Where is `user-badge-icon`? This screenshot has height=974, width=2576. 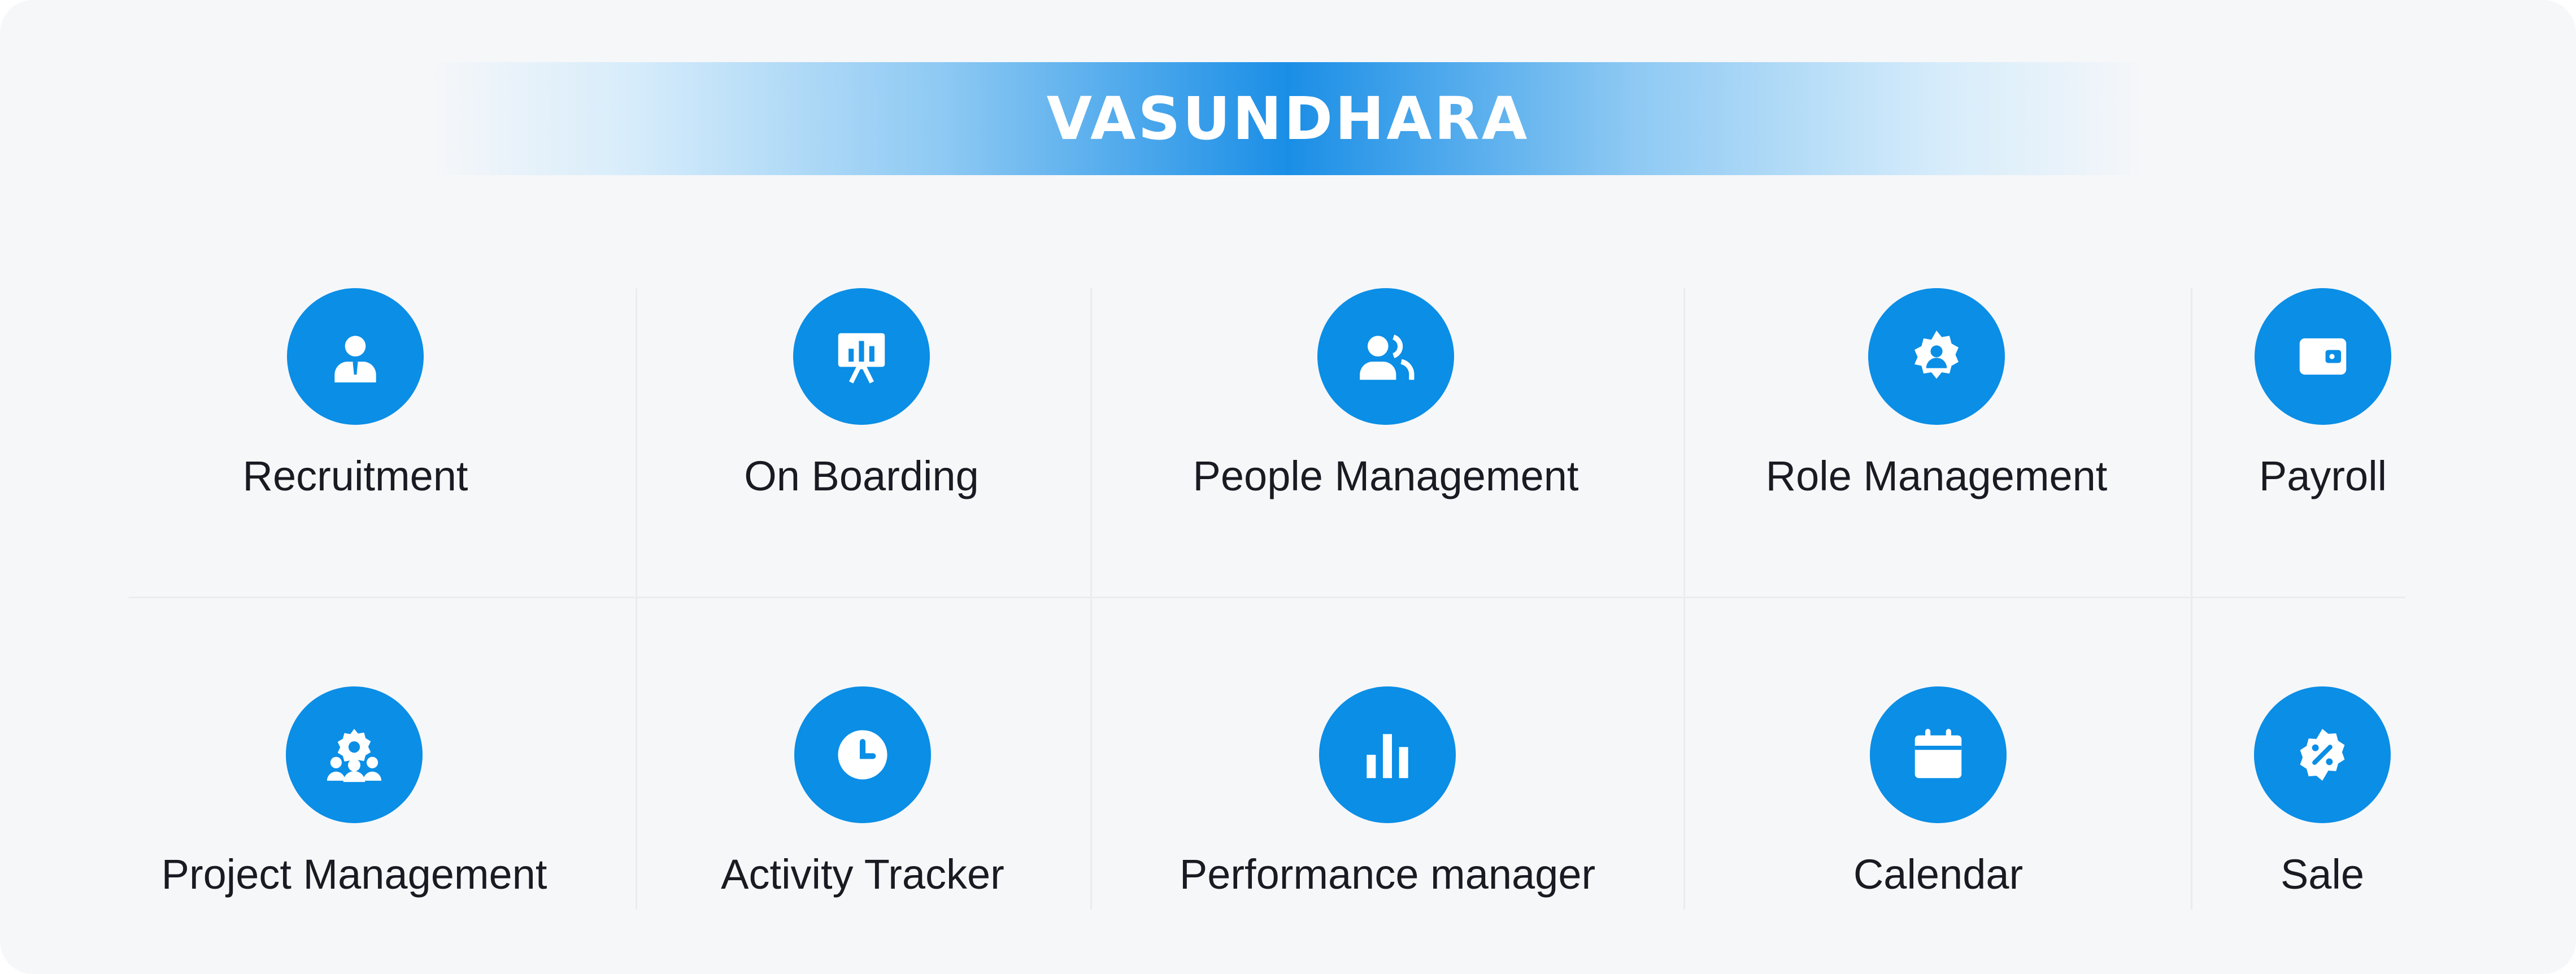 user-badge-icon is located at coordinates (355, 356).